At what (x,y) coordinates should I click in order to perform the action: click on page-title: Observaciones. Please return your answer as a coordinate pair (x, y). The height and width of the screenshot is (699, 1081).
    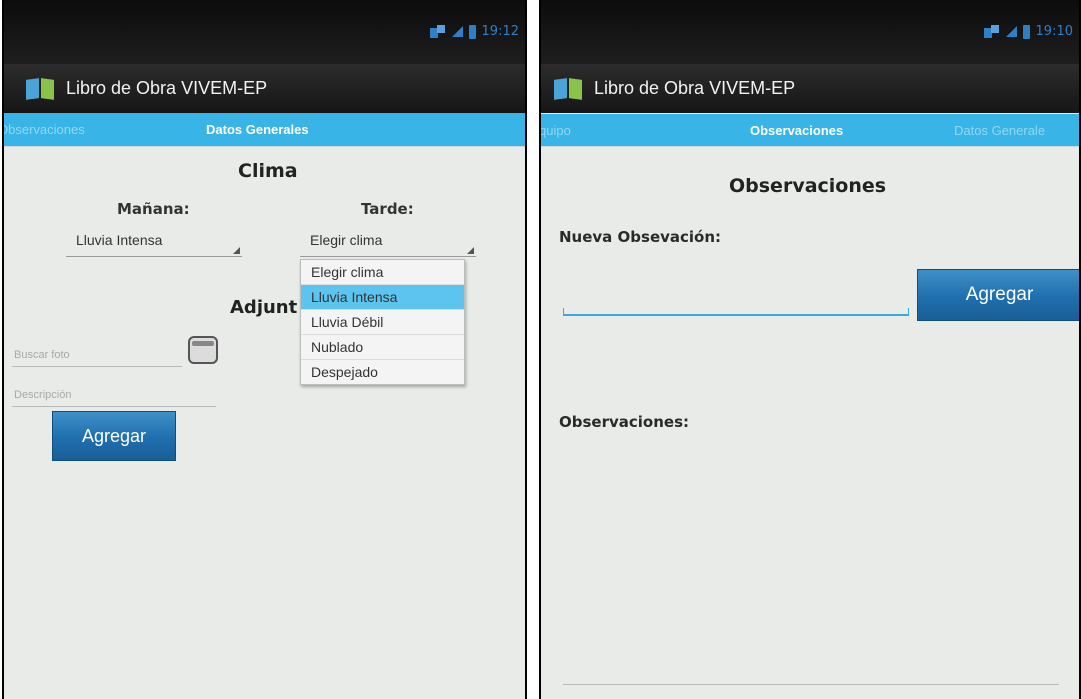
    Looking at the image, I should click on (808, 186).